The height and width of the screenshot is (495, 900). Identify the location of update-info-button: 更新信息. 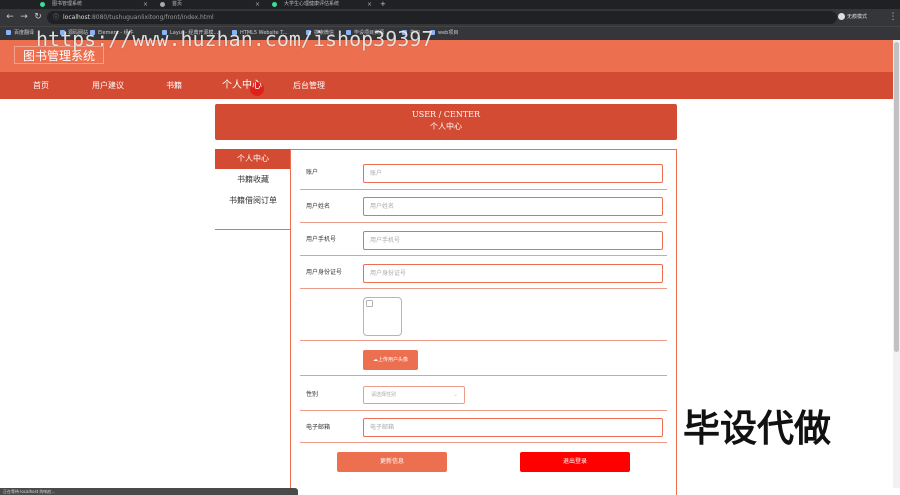
(392, 462).